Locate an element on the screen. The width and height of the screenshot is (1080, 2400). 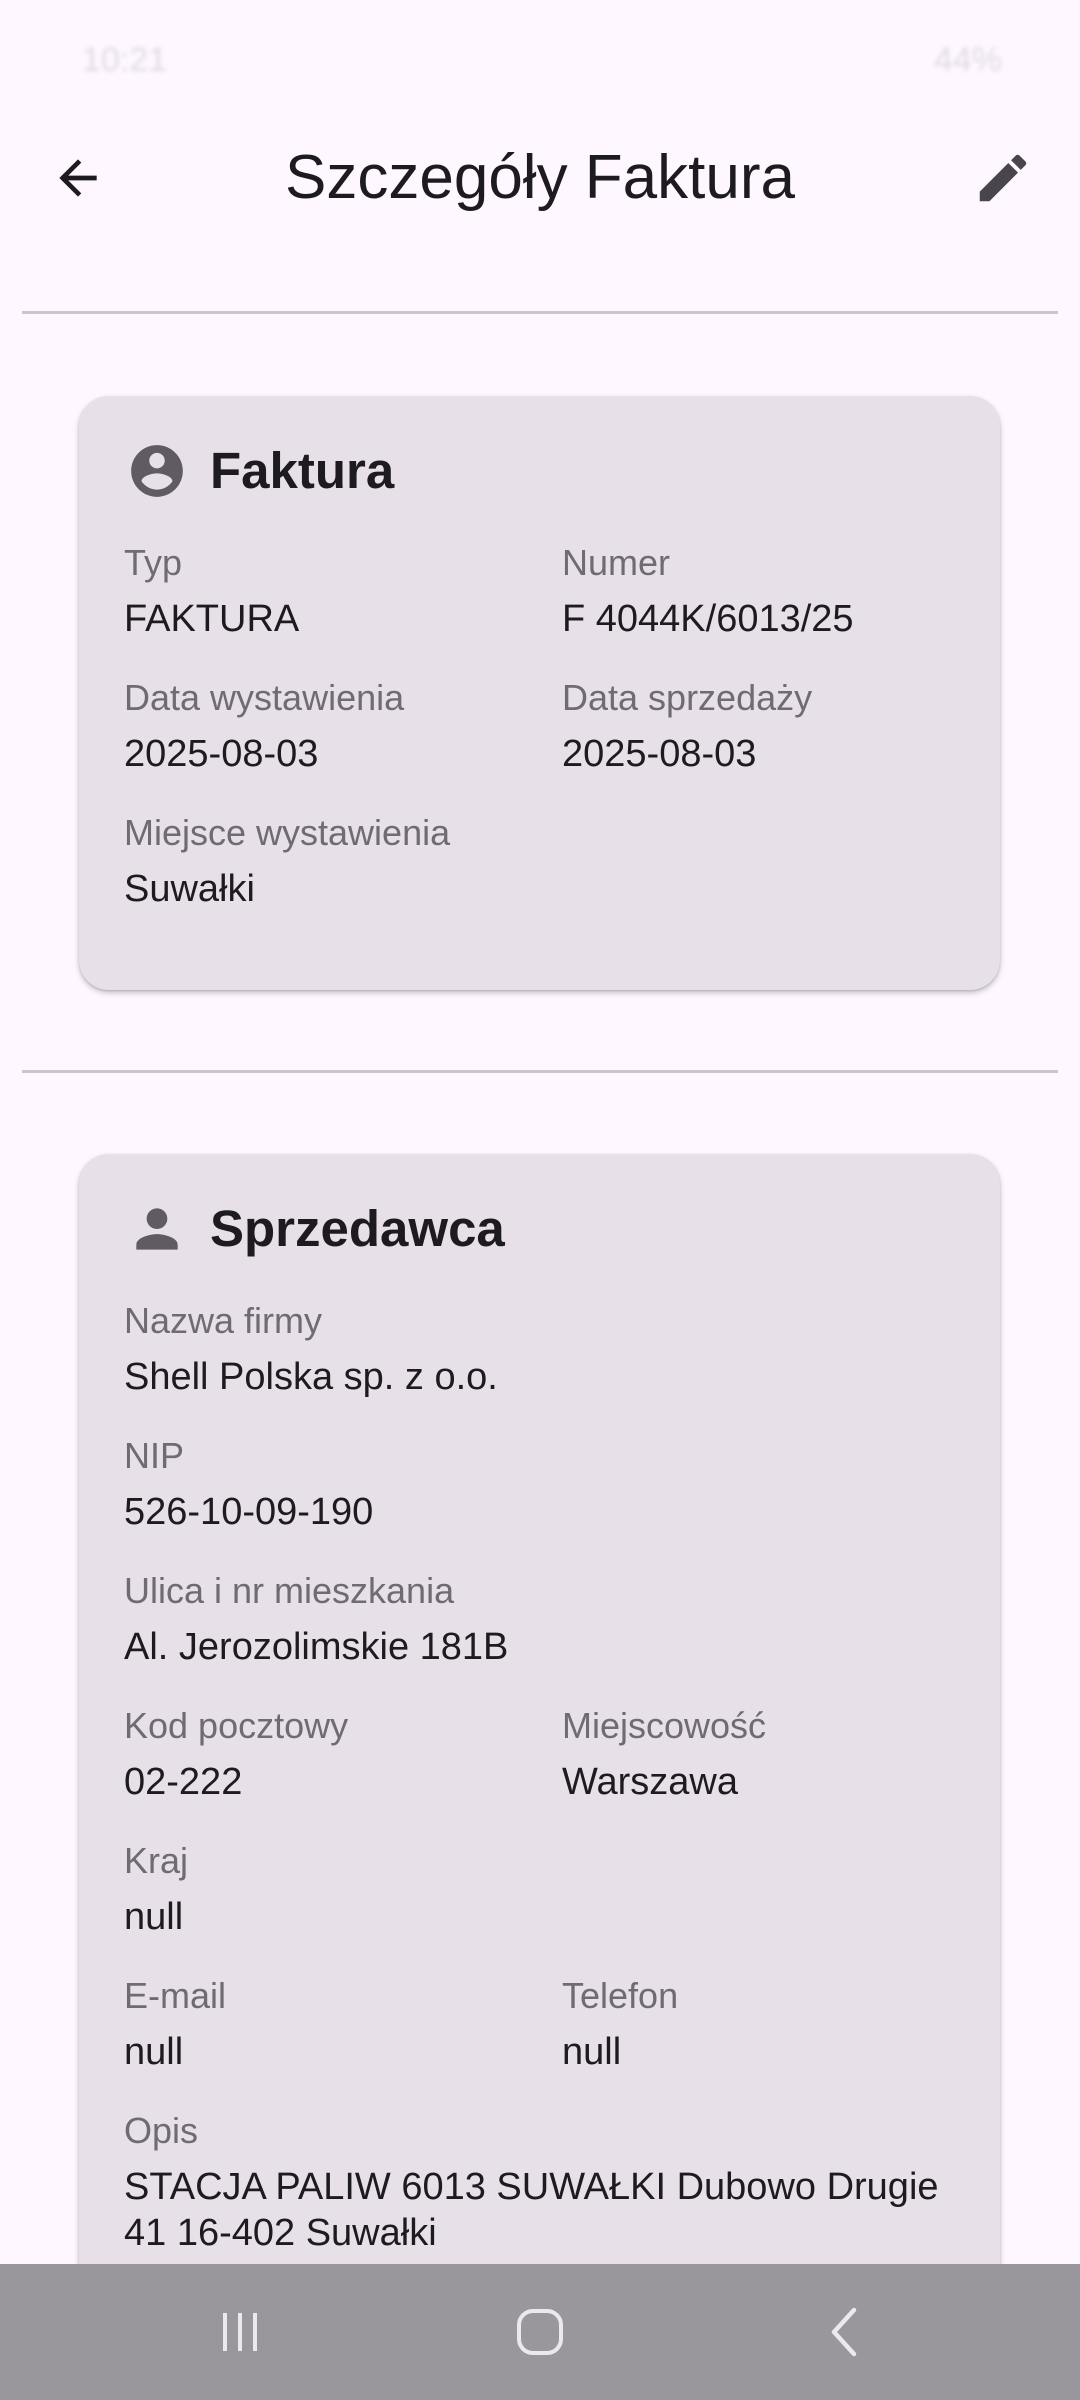
recent-apps-button is located at coordinates (240, 2332).